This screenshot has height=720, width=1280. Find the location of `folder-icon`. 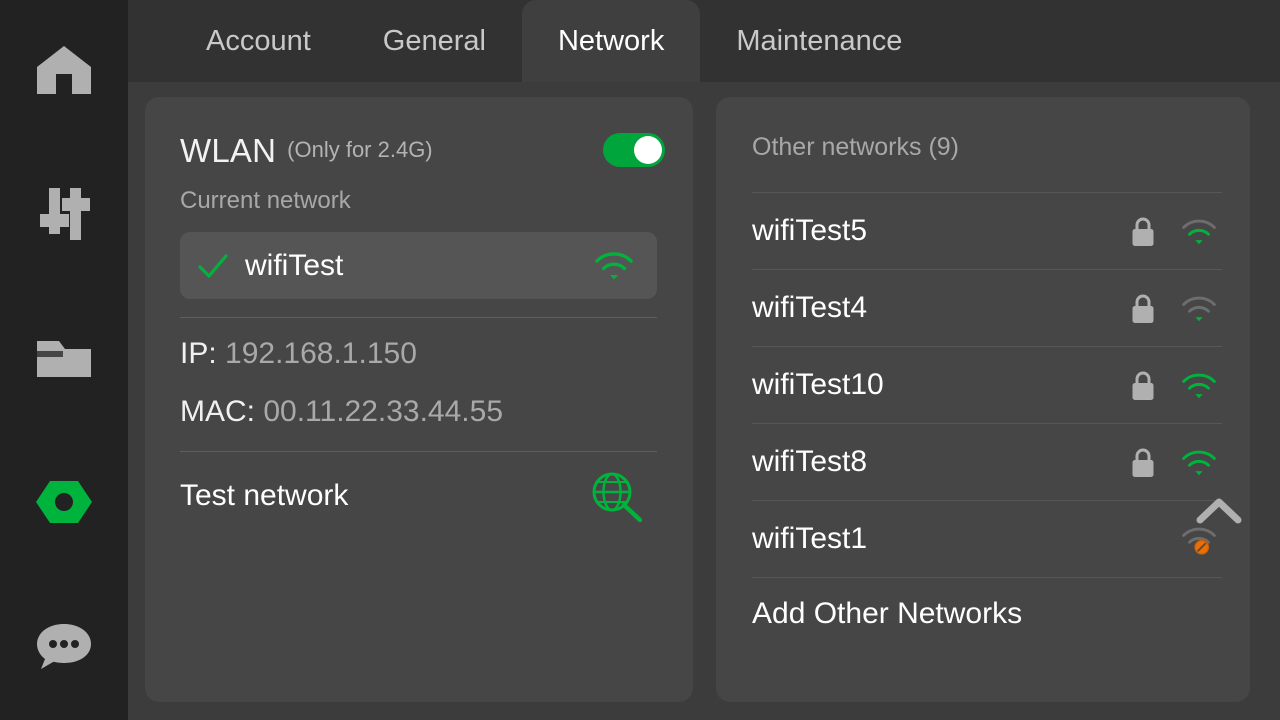

folder-icon is located at coordinates (64, 360).